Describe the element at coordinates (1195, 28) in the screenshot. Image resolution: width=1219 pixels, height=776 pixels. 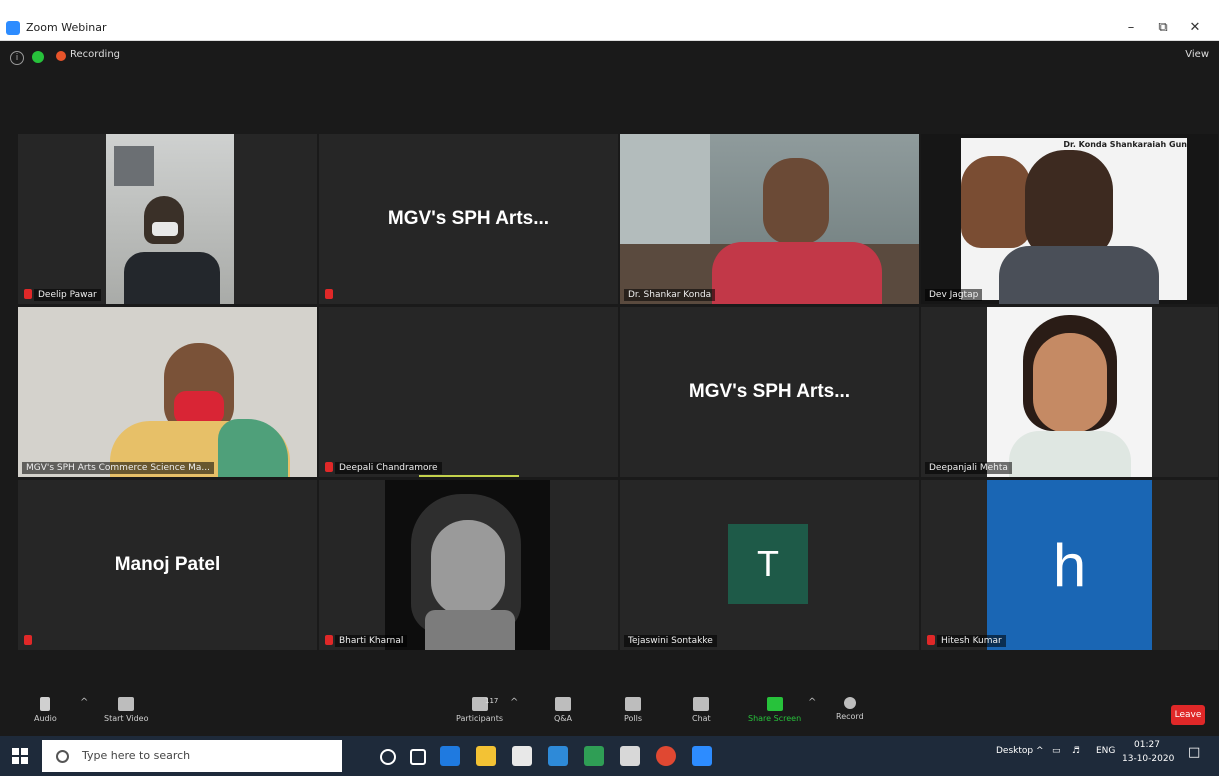
I see `close-button: ✕` at that location.